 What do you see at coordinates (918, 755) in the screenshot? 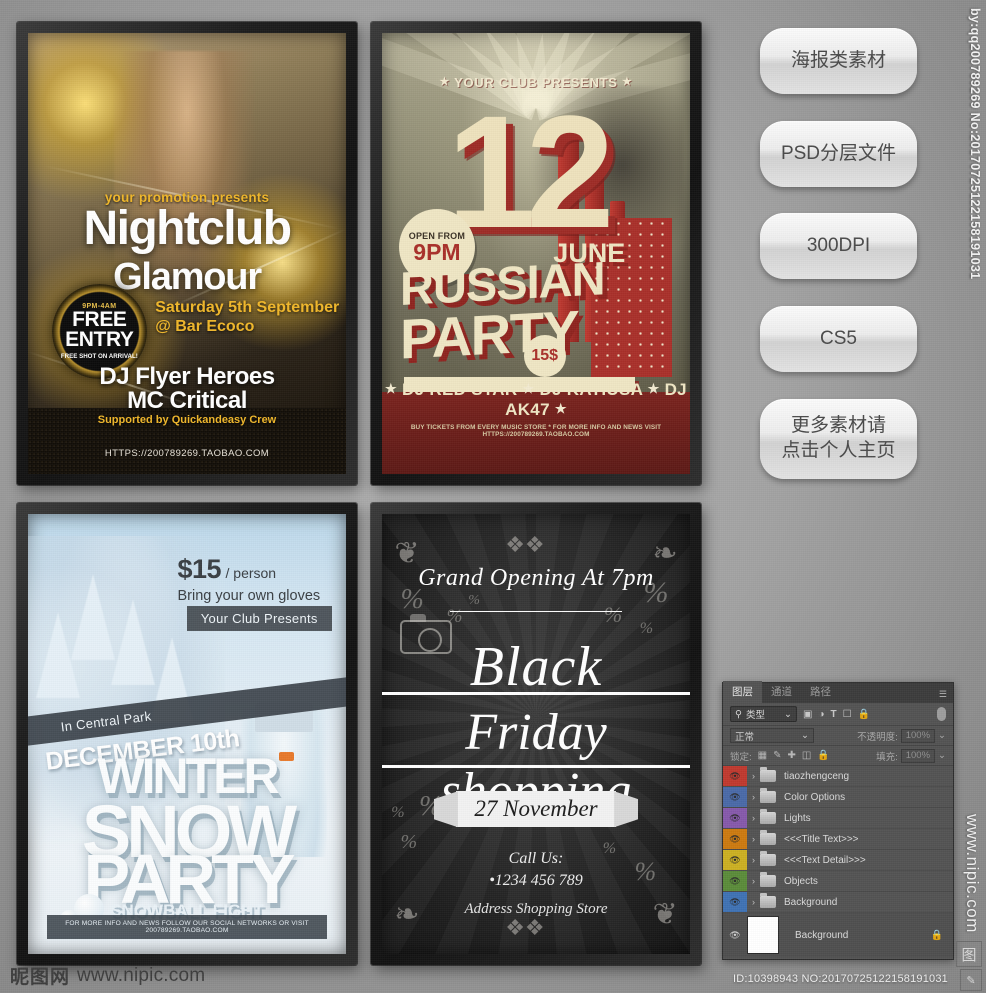
I see `fill-value: 100%` at bounding box center [918, 755].